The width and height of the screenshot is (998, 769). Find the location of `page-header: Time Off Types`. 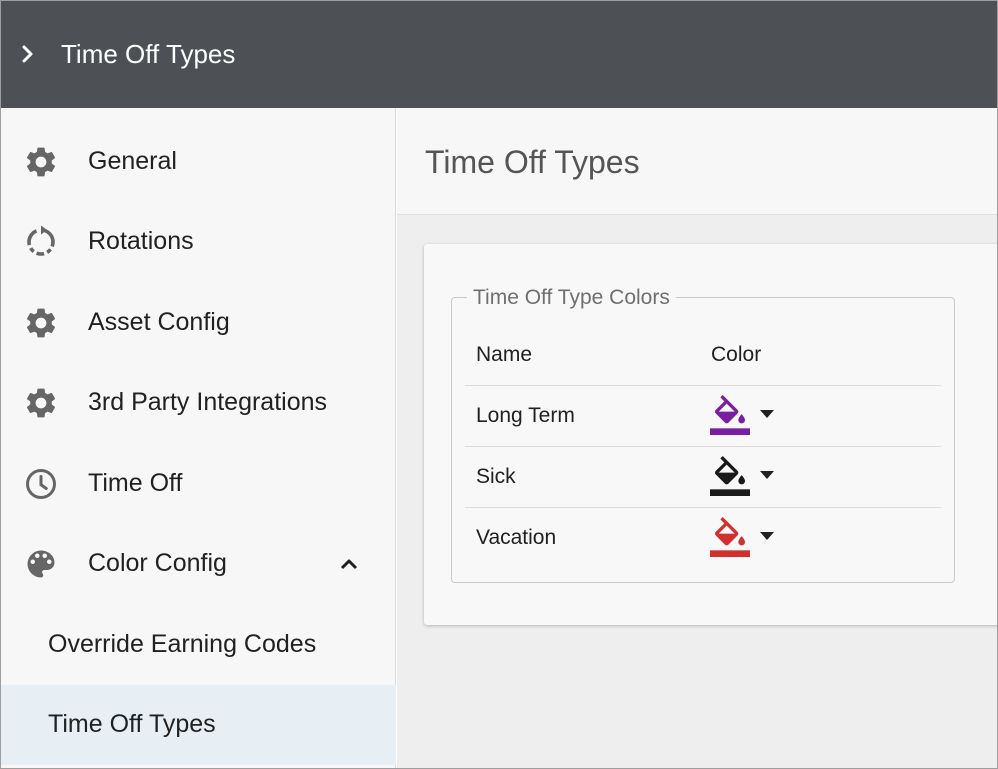

page-header: Time Off Types is located at coordinates (697, 161).